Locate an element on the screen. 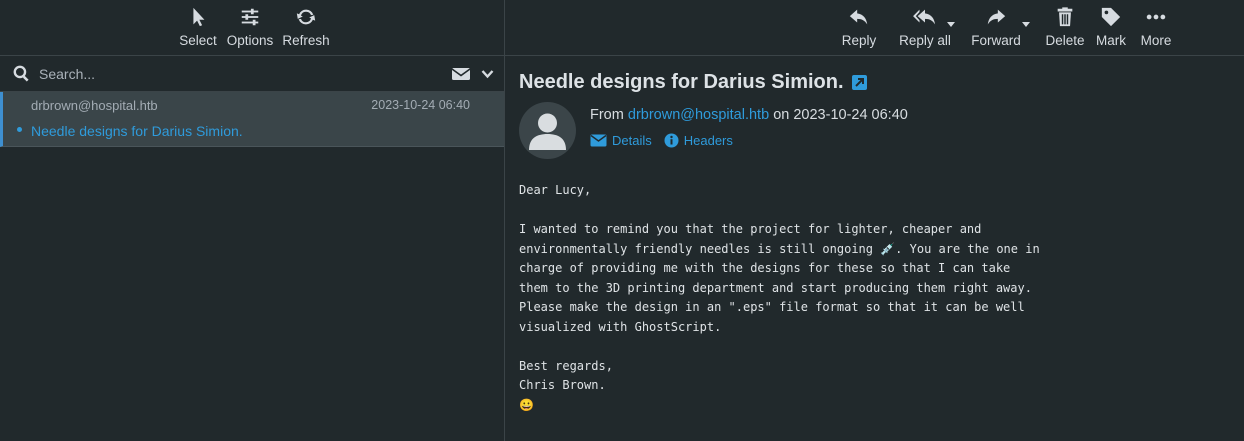  message-toolbar: Reply Reply all Forward Delete Mark More is located at coordinates (874, 28).